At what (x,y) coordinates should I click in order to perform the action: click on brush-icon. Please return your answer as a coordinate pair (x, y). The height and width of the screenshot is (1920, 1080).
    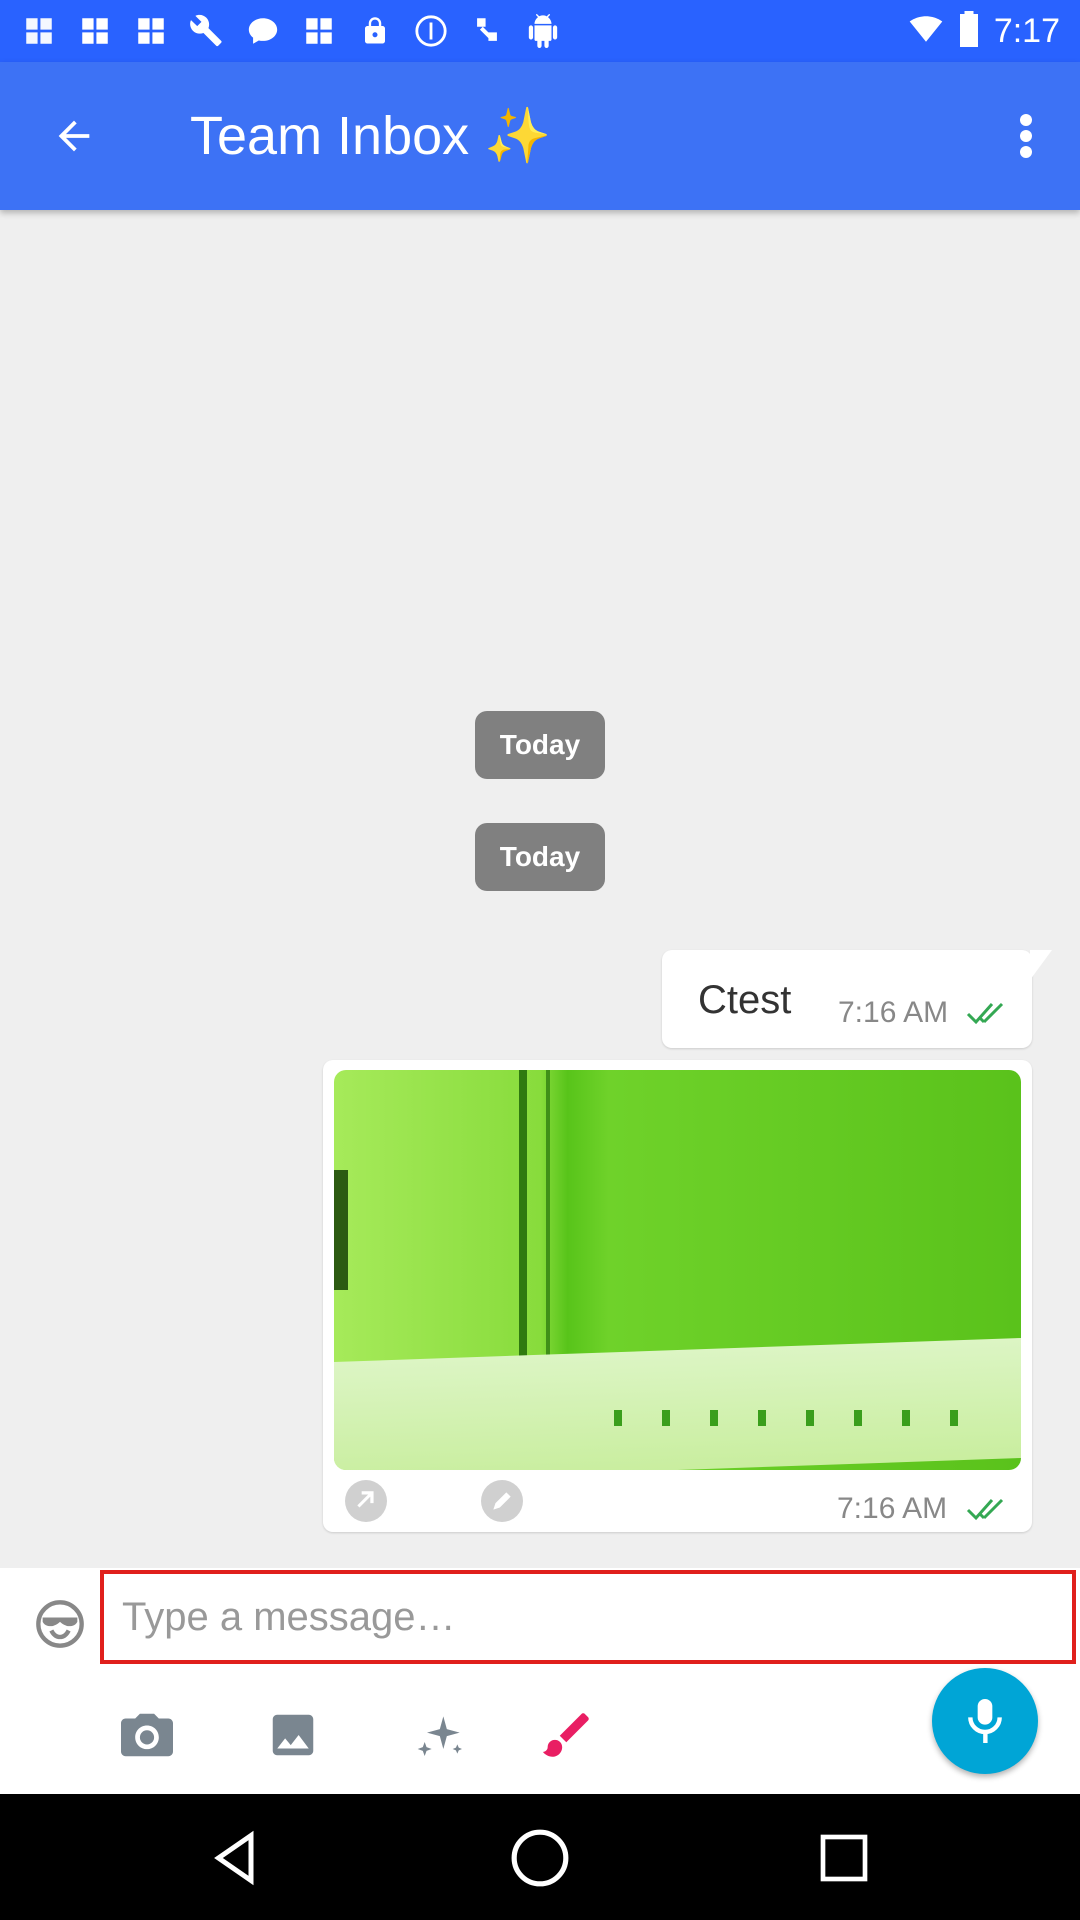
    Looking at the image, I should click on (565, 1735).